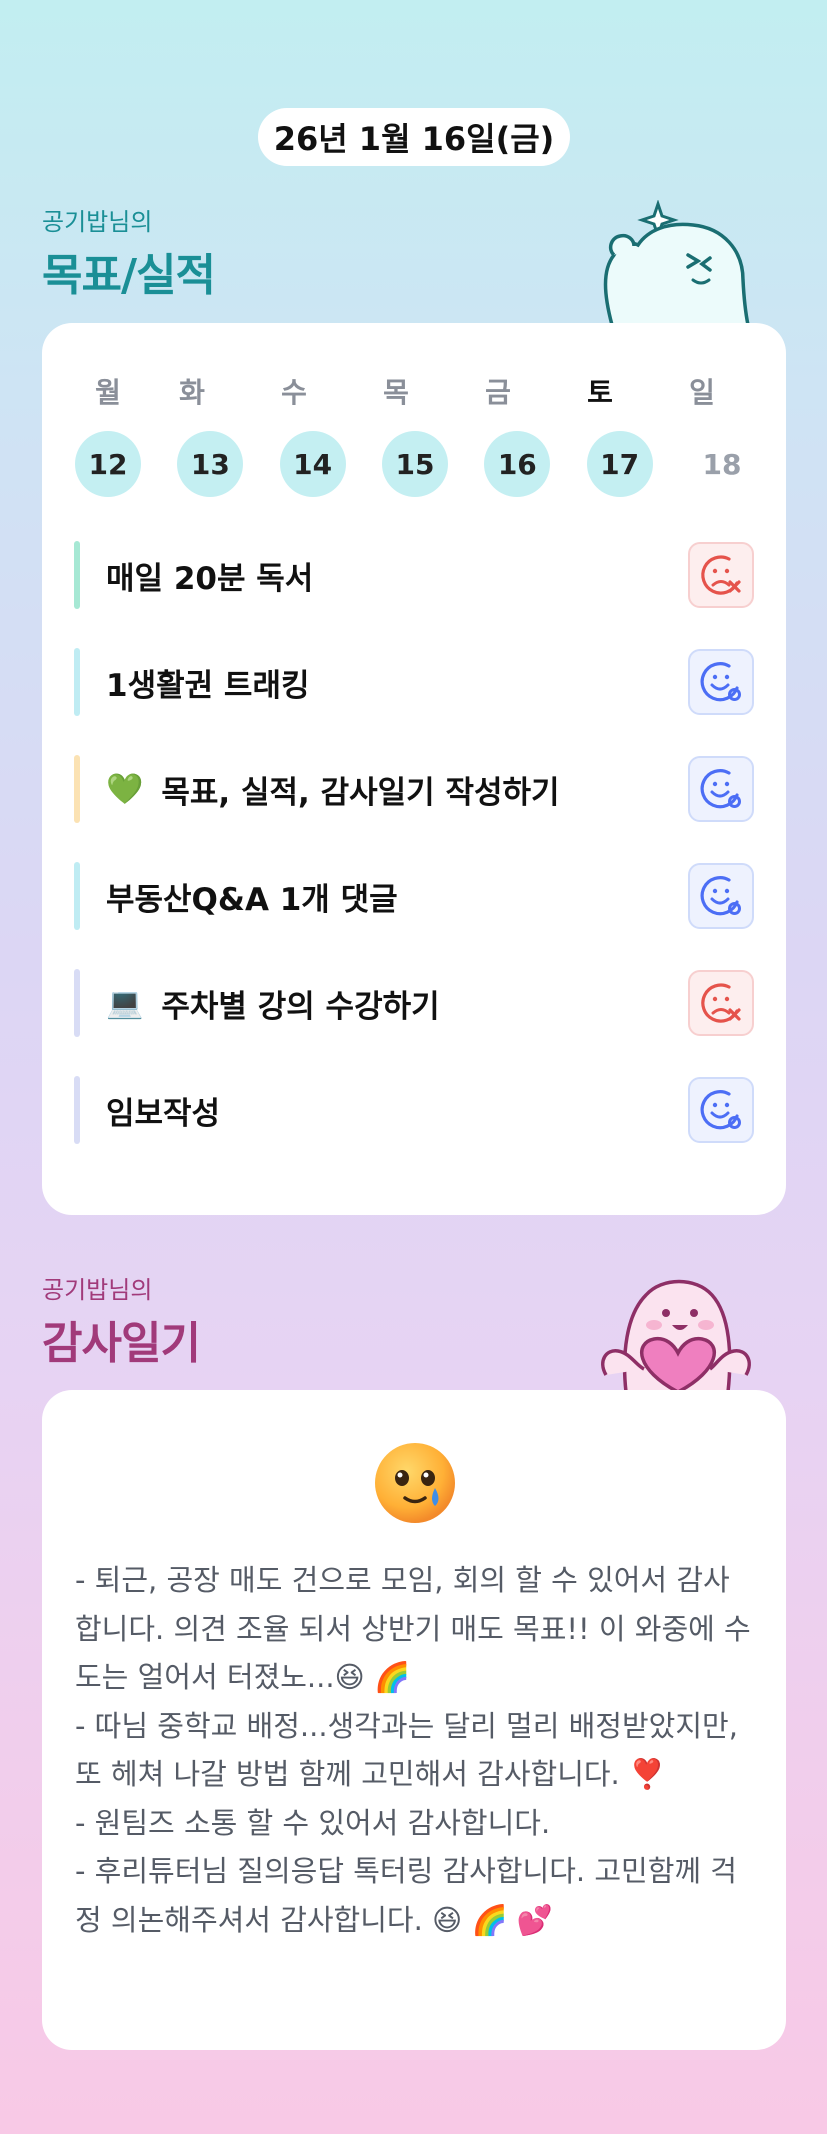  I want to click on laptop-icon: 💻, so click(125, 1003).